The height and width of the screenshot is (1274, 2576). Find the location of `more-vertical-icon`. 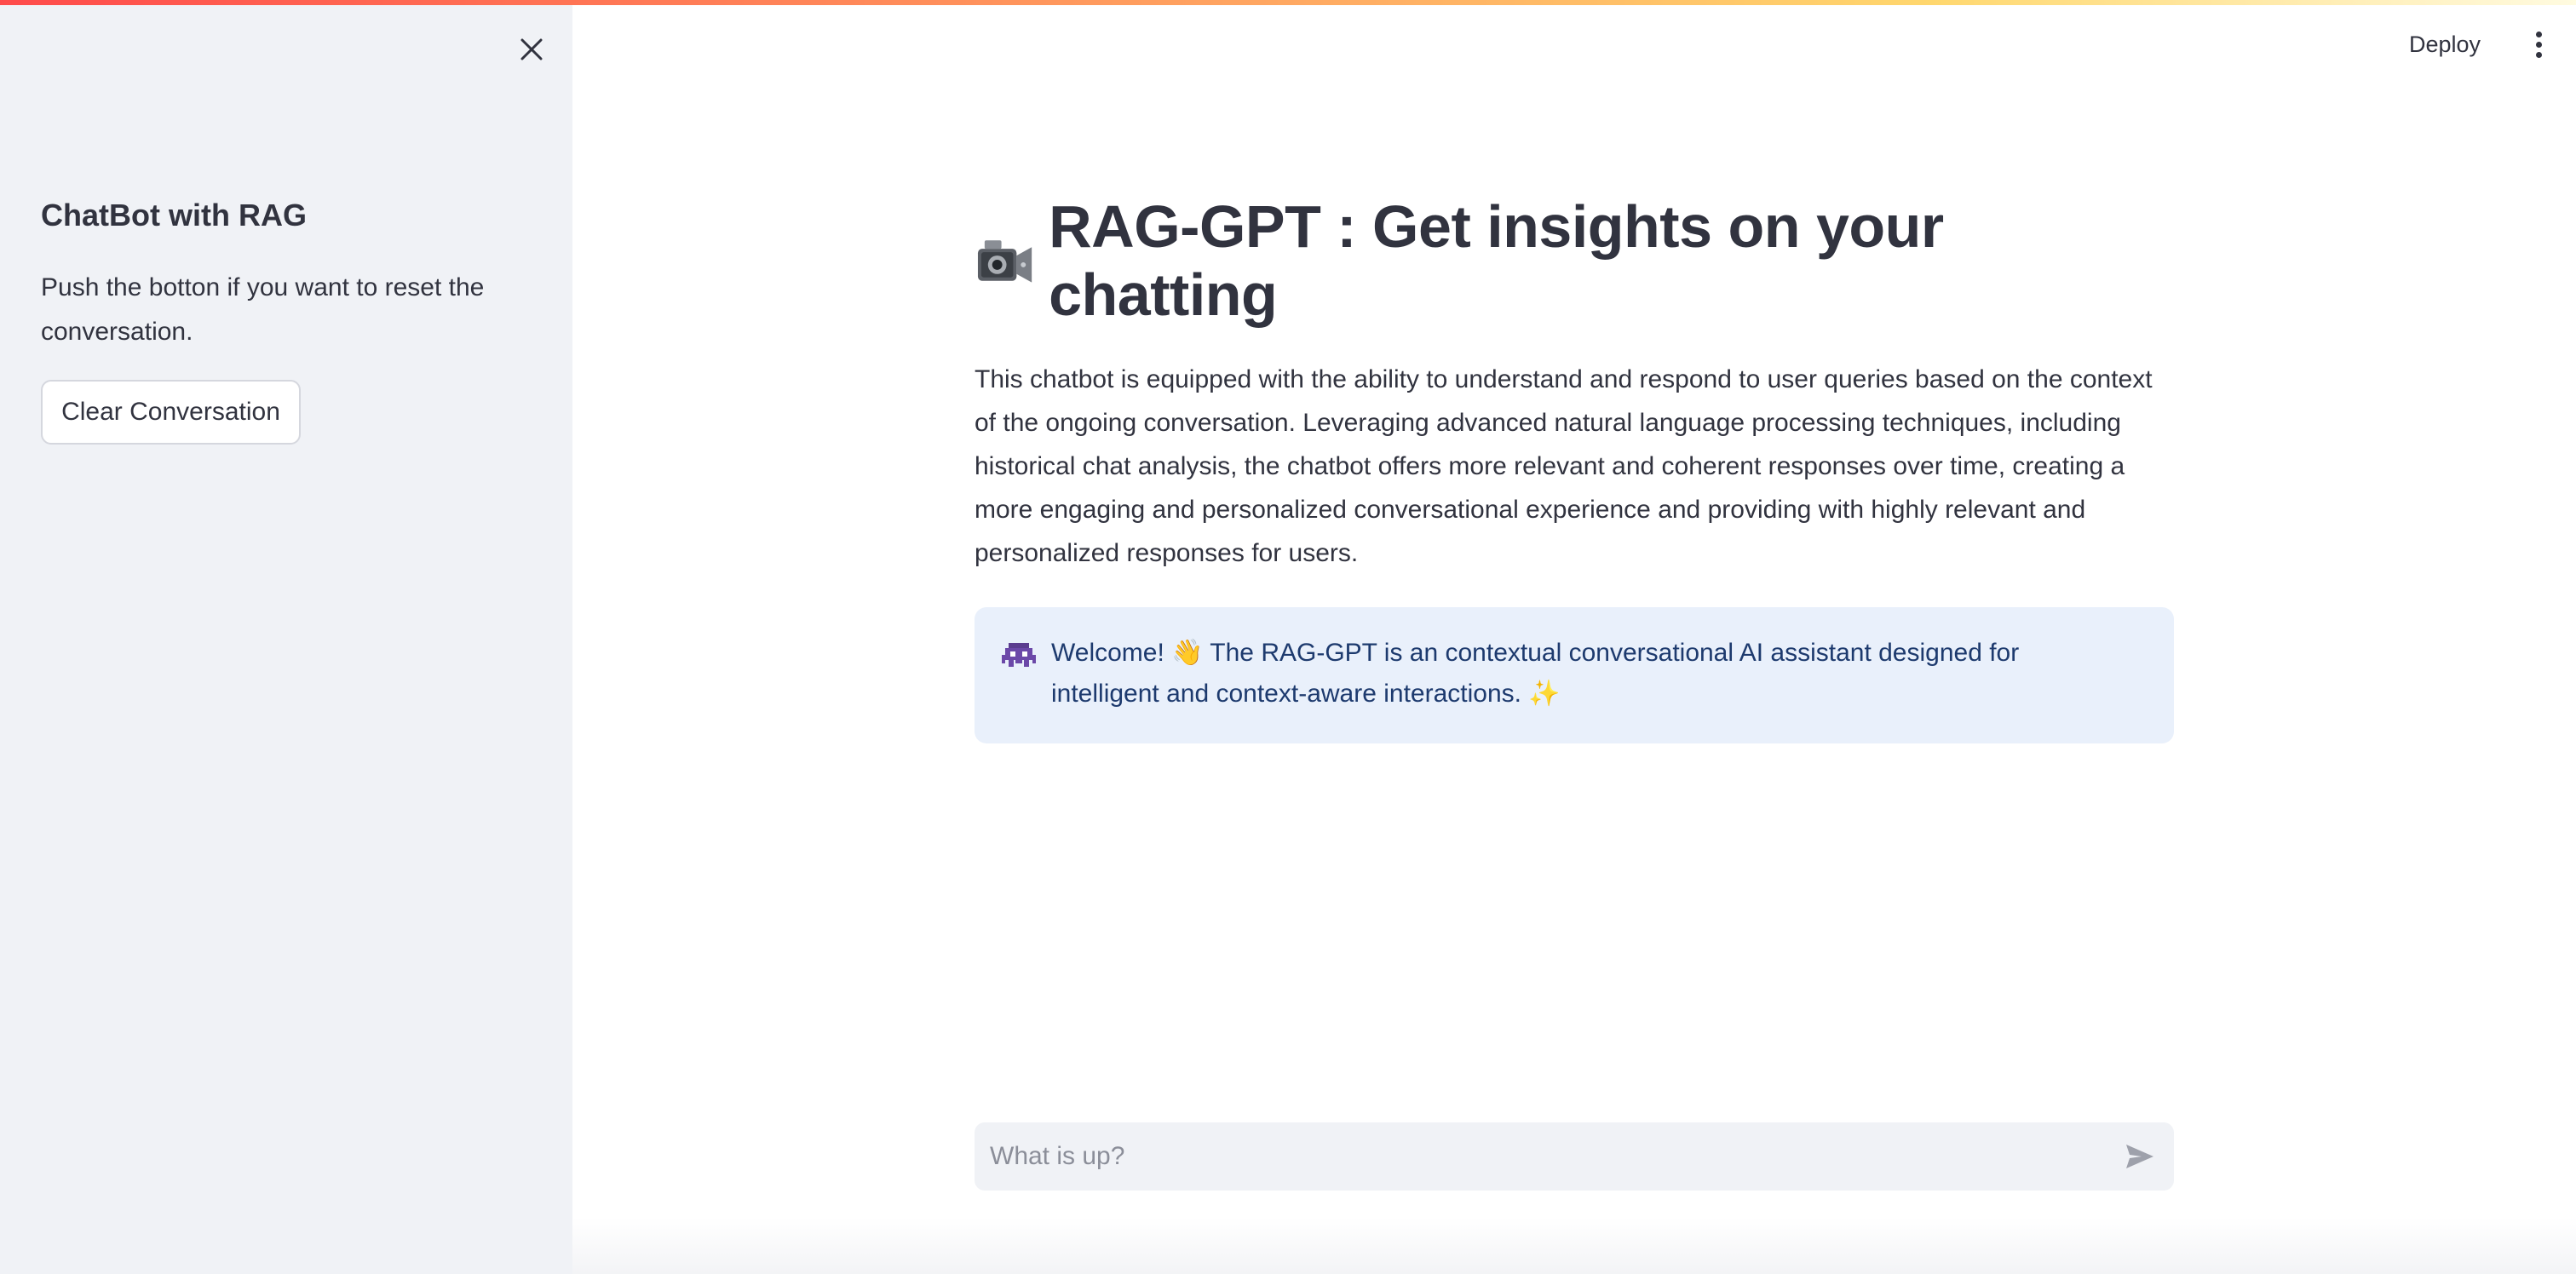

more-vertical-icon is located at coordinates (2539, 34).